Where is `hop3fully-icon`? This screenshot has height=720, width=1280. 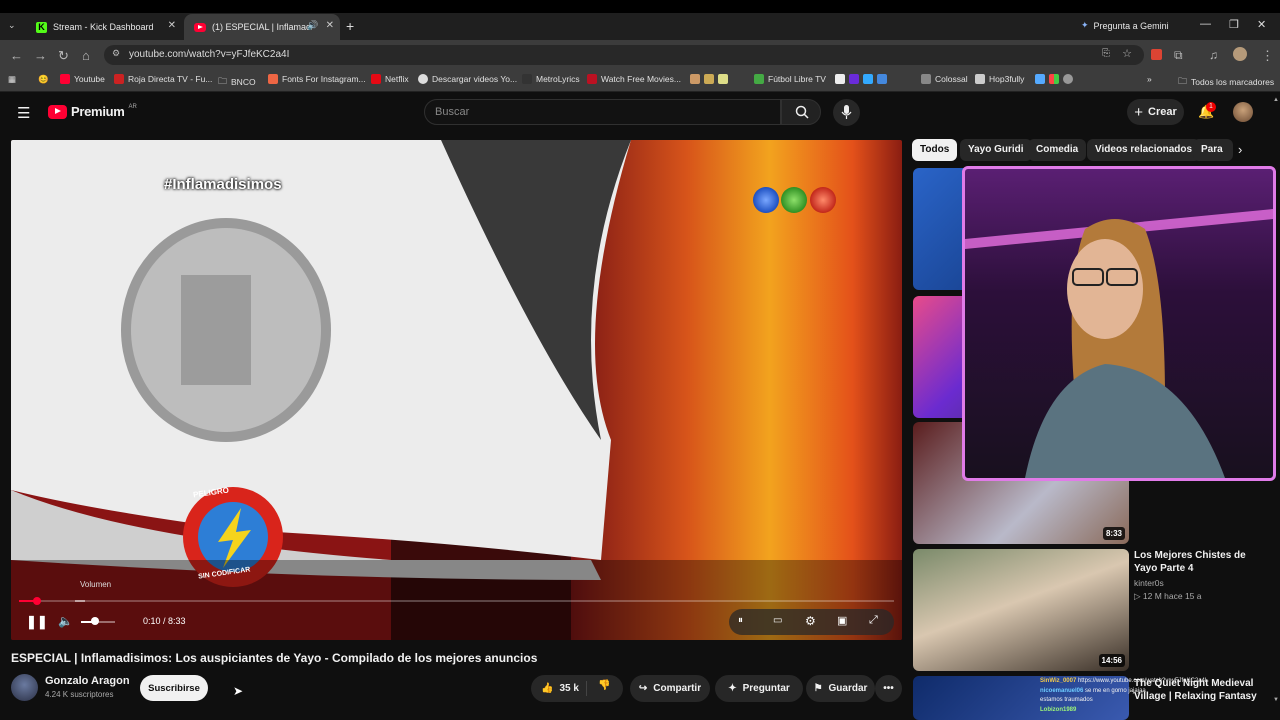 hop3fully-icon is located at coordinates (980, 79).